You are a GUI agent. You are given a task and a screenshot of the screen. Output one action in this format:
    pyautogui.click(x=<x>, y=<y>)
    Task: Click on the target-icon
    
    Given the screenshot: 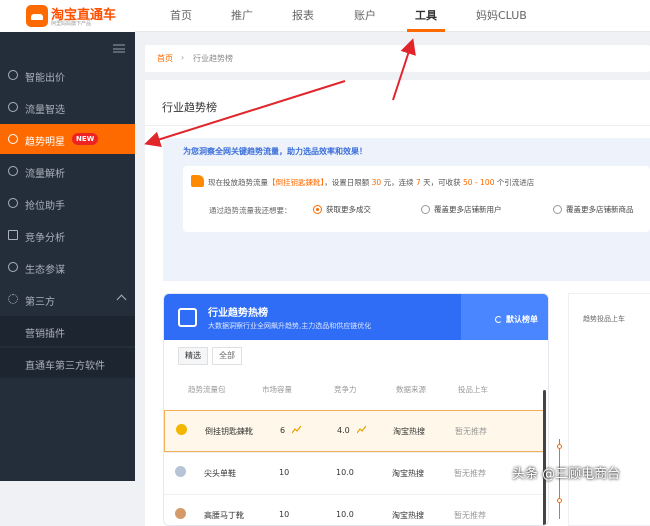 What is the action you would take?
    pyautogui.click(x=13, y=139)
    